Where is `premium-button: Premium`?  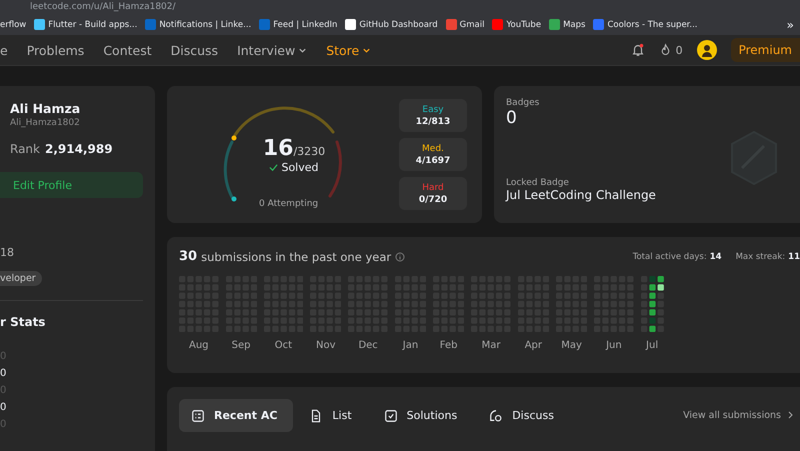
premium-button: Premium is located at coordinates (765, 50).